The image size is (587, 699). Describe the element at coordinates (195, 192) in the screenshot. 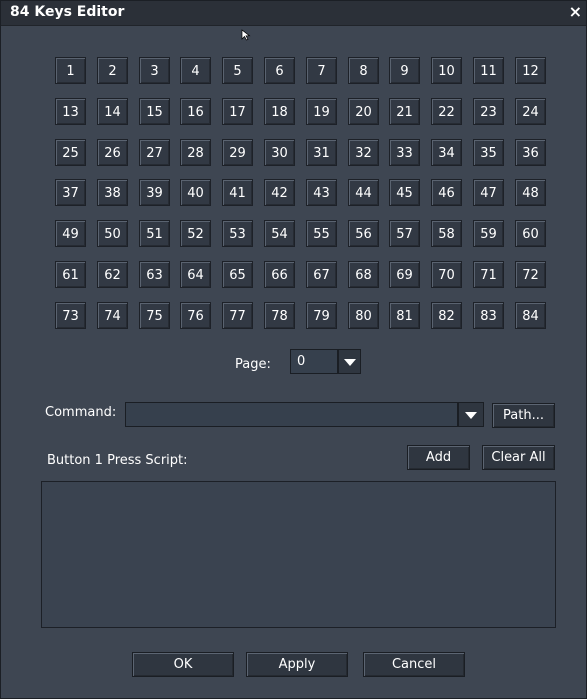

I see `key-button-40: 40` at that location.